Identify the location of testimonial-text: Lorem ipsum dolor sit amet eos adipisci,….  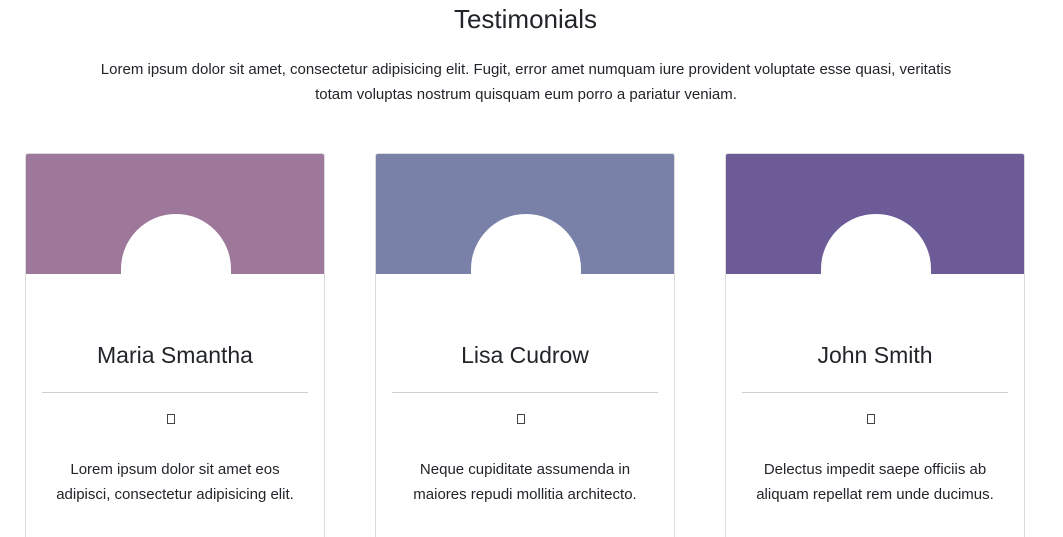
(175, 482).